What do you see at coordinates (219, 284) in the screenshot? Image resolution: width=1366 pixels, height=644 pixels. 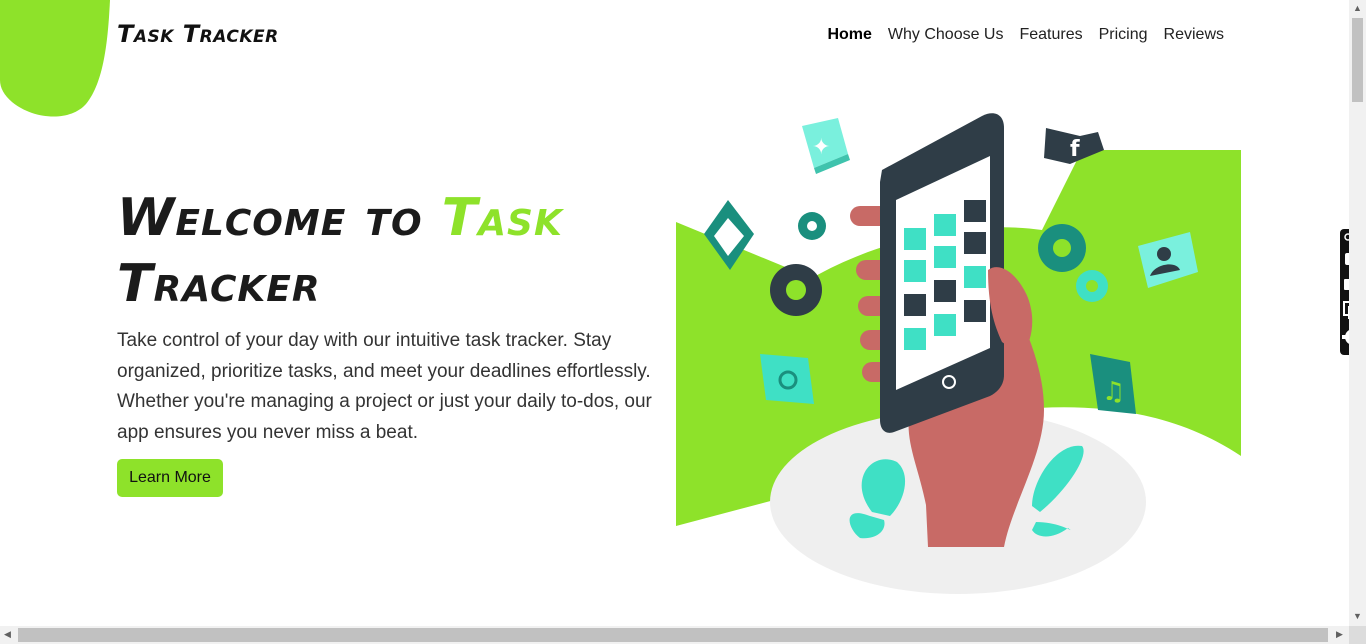 I see `hero-title-suffix: Tracker` at bounding box center [219, 284].